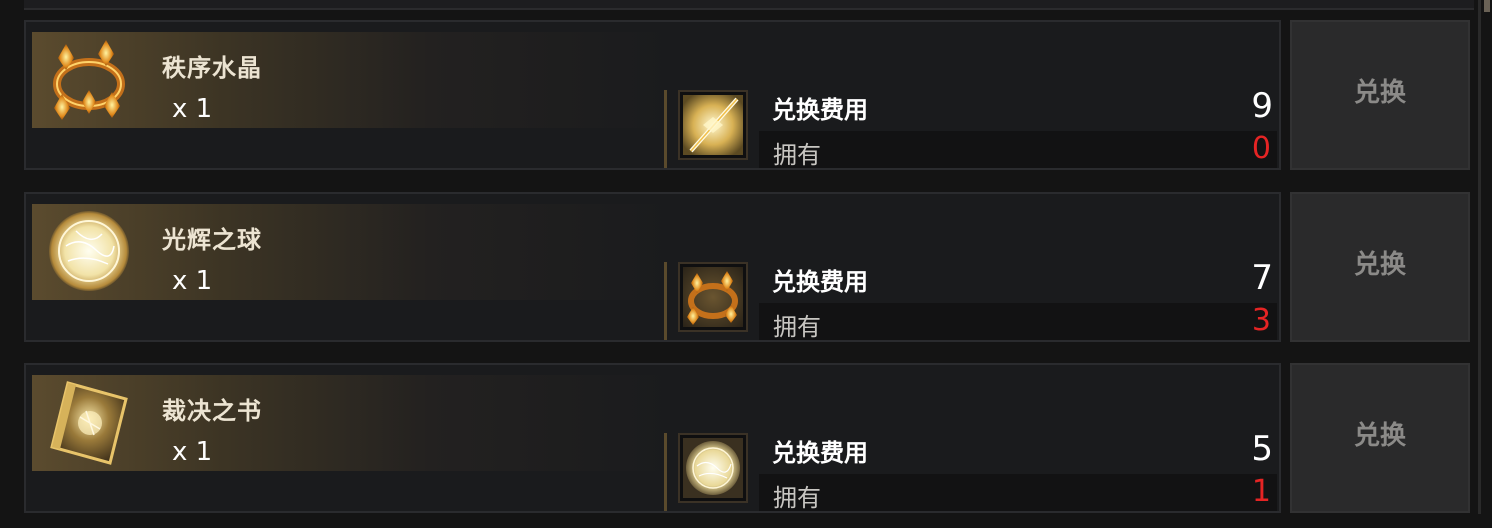  What do you see at coordinates (1261, 320) in the screenshot?
I see `owned-value: 3` at bounding box center [1261, 320].